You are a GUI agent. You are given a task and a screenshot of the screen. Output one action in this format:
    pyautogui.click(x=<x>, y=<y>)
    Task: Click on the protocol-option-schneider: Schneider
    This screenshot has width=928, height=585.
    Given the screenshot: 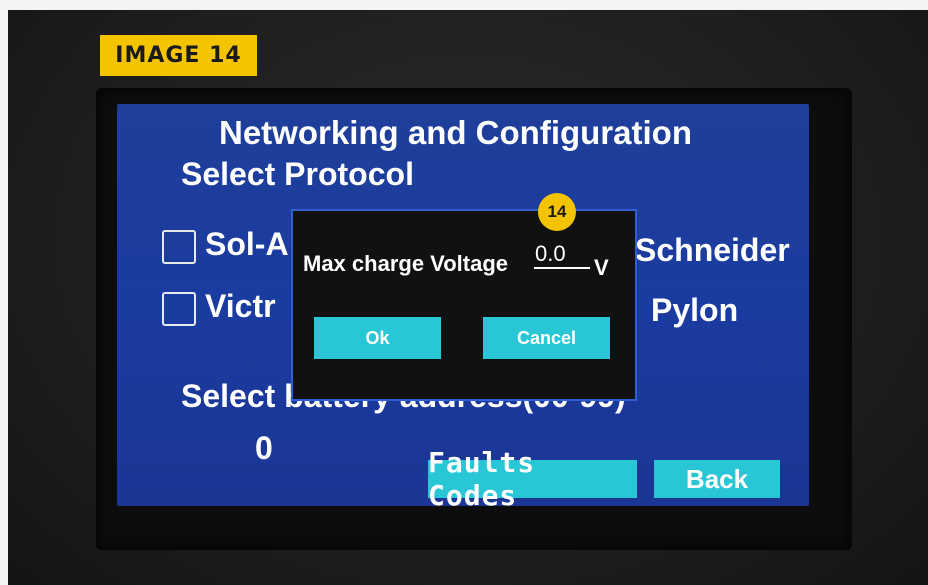 What is the action you would take?
    pyautogui.click(x=712, y=250)
    